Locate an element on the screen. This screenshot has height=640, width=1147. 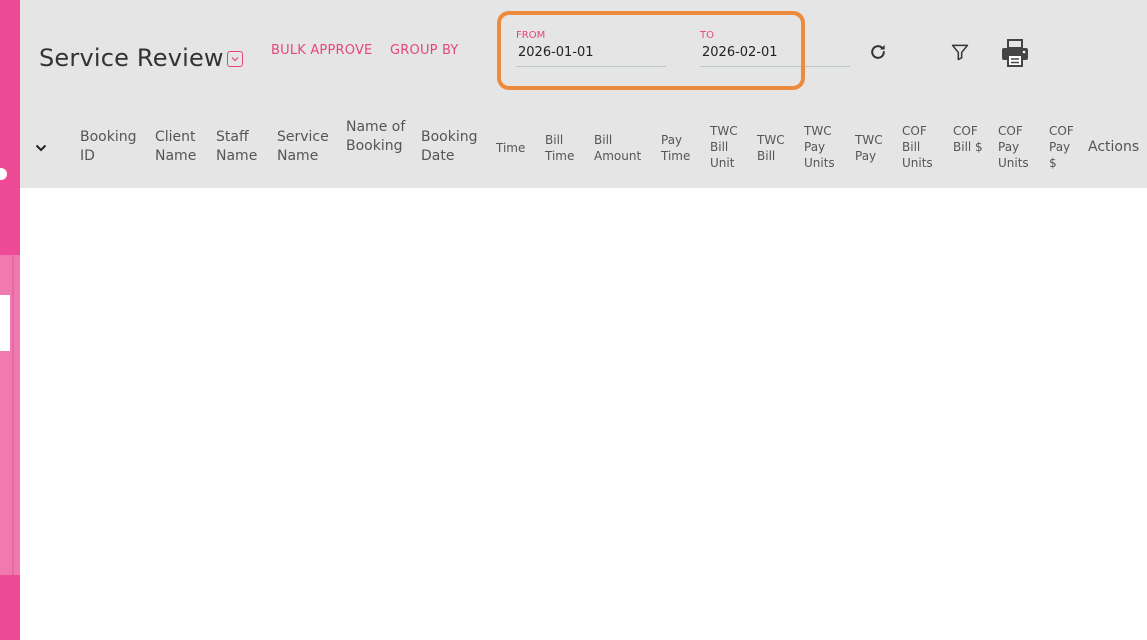
column-header-client-name: Client Name is located at coordinates (180, 147).